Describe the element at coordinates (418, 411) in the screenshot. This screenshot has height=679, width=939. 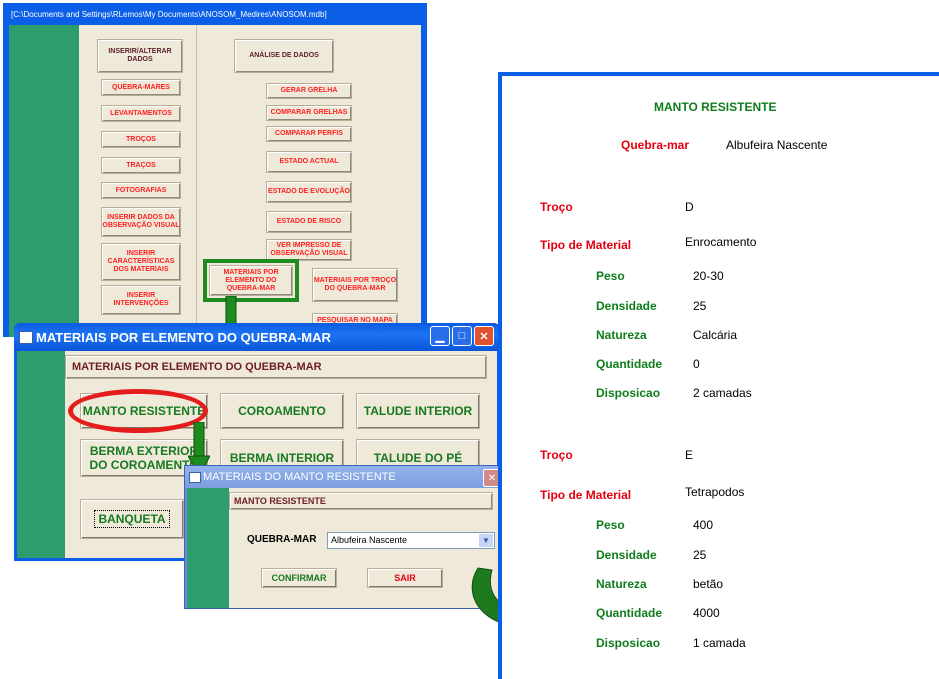
I see `talude-interior-button: TALUDE INTERIOR` at that location.